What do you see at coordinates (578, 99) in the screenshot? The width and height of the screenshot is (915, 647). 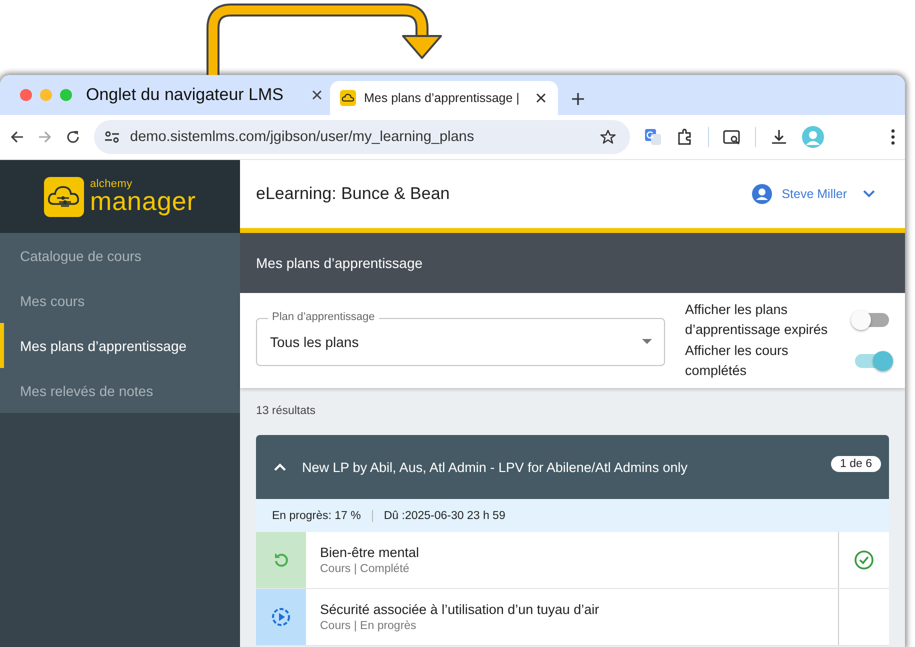 I see `new-tab-icon` at bounding box center [578, 99].